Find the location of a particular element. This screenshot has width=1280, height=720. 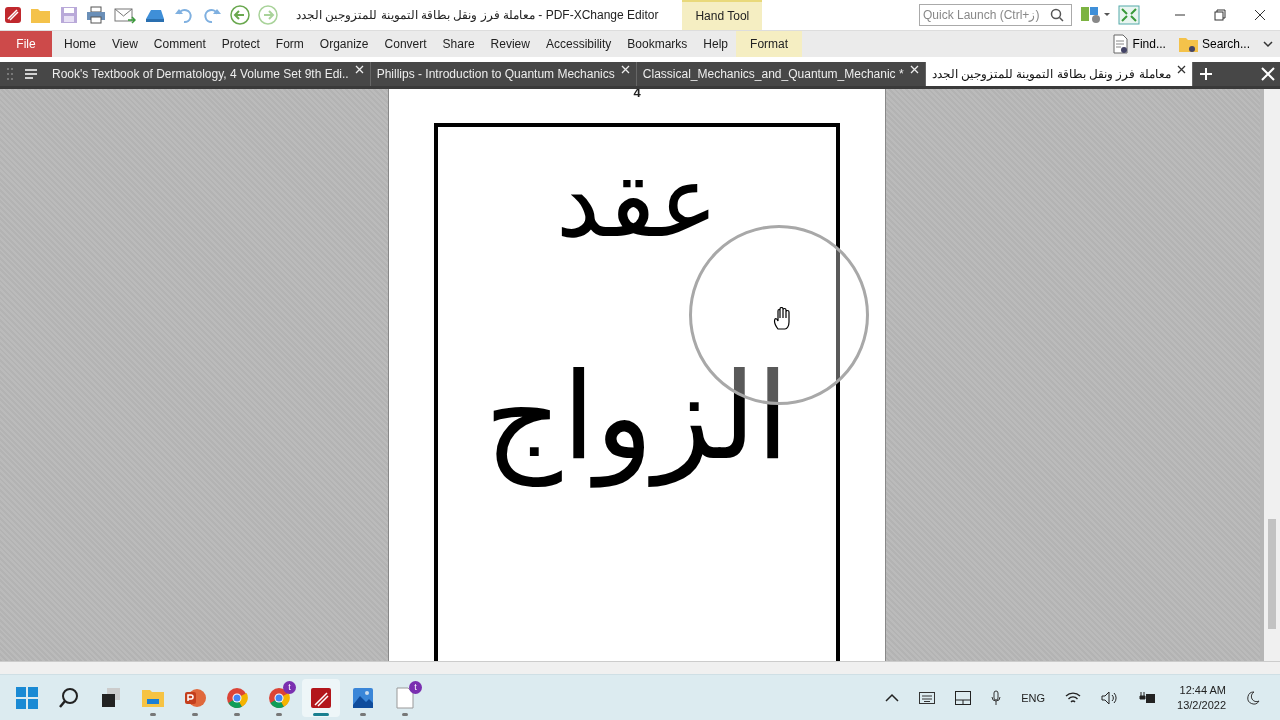

presentation-app-icon is located at coordinates (195, 697).